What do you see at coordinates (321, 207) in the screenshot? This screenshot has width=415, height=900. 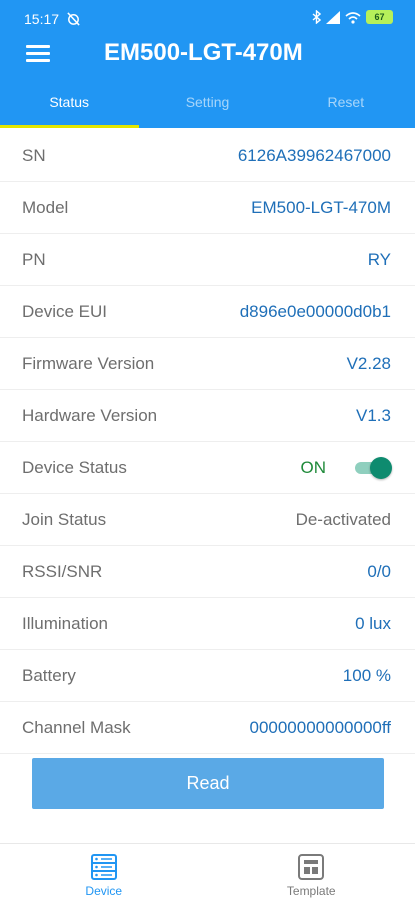 I see `row-value: EM500-LGT-470M` at bounding box center [321, 207].